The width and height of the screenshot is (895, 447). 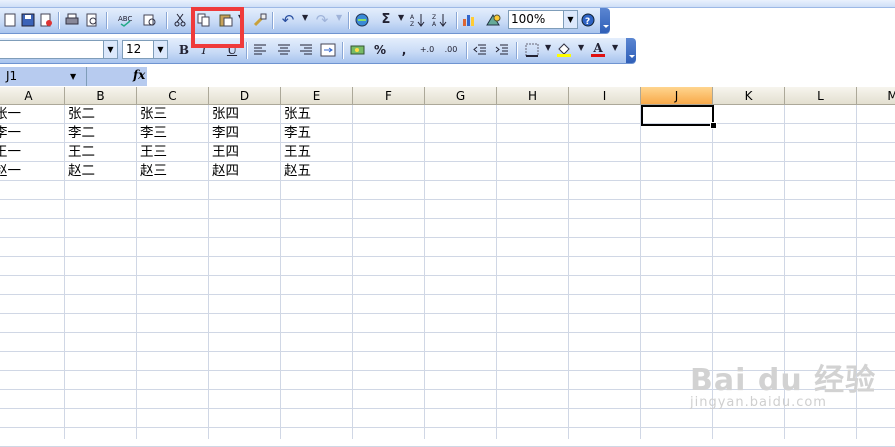 What do you see at coordinates (224, 114) in the screenshot?
I see `cell: 张四` at bounding box center [224, 114].